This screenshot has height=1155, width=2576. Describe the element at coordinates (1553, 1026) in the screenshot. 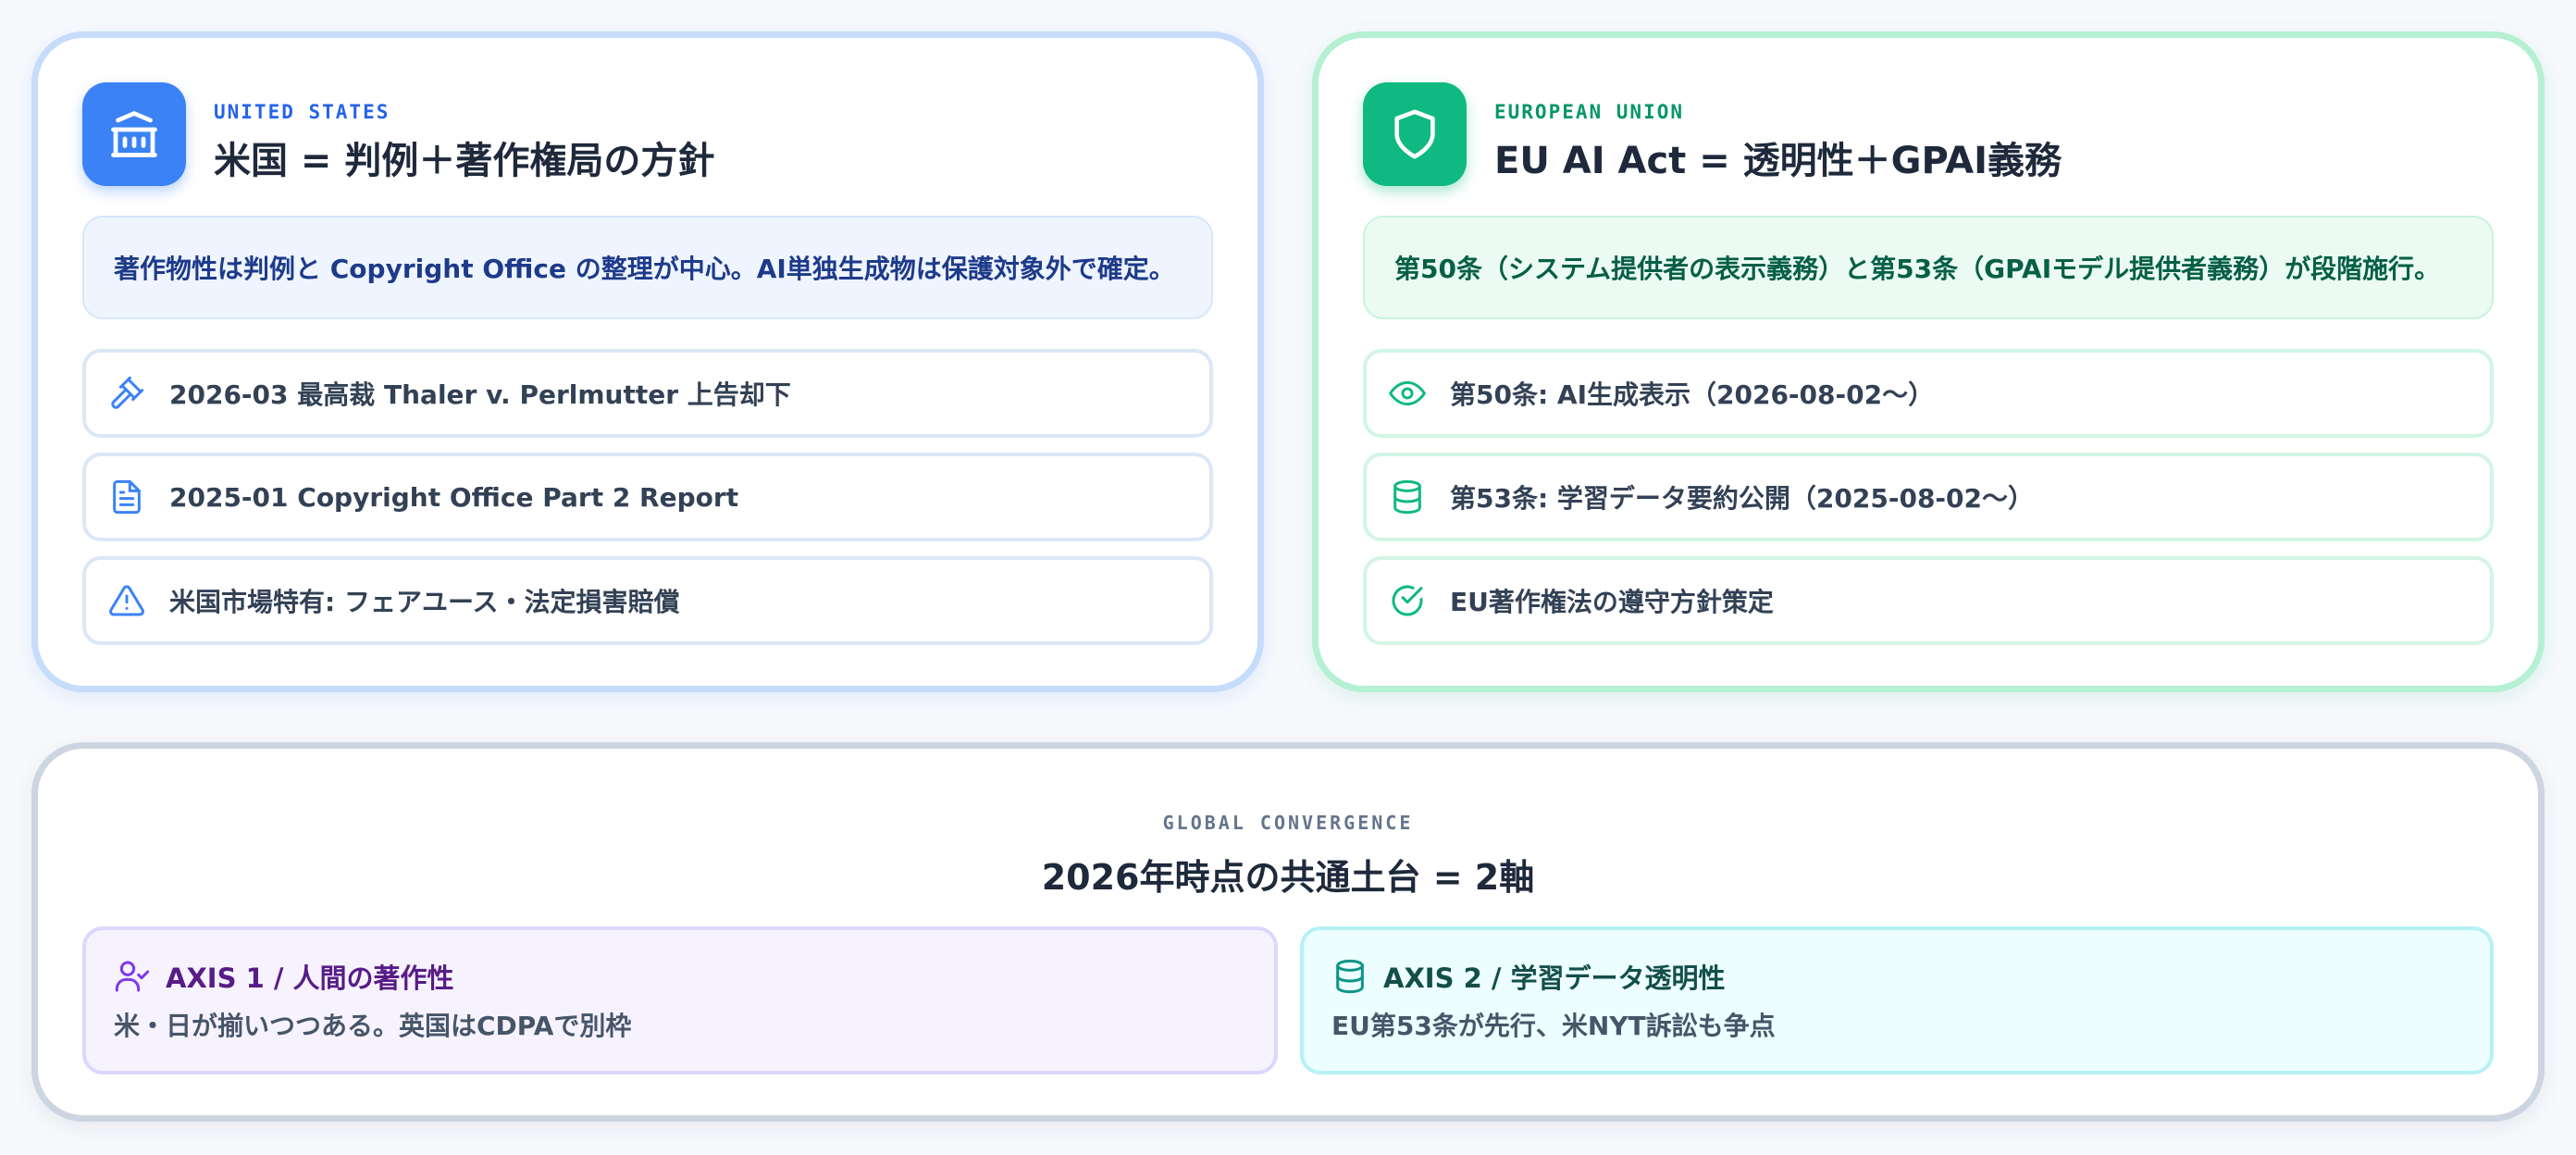

I see `axis-2-desc: EU第53条が先行、米NYT訴訟も争点` at that location.